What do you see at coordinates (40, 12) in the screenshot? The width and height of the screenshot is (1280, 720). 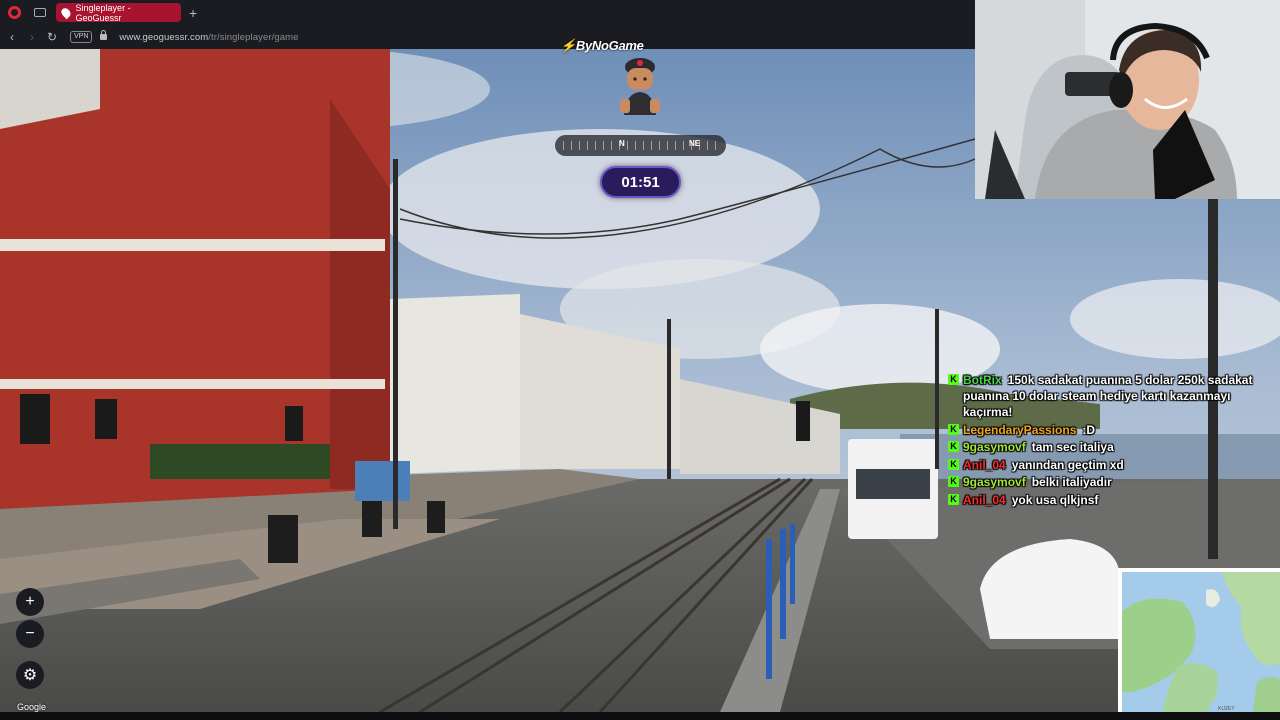 I see `tab-switcher-icon` at bounding box center [40, 12].